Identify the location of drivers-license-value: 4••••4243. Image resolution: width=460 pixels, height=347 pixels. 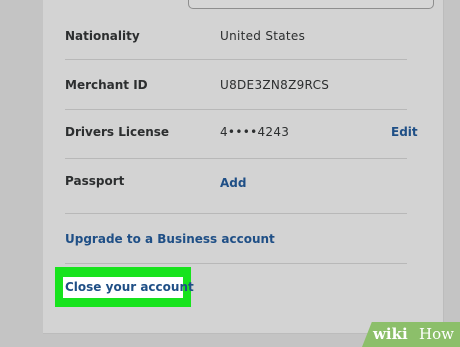
(255, 132).